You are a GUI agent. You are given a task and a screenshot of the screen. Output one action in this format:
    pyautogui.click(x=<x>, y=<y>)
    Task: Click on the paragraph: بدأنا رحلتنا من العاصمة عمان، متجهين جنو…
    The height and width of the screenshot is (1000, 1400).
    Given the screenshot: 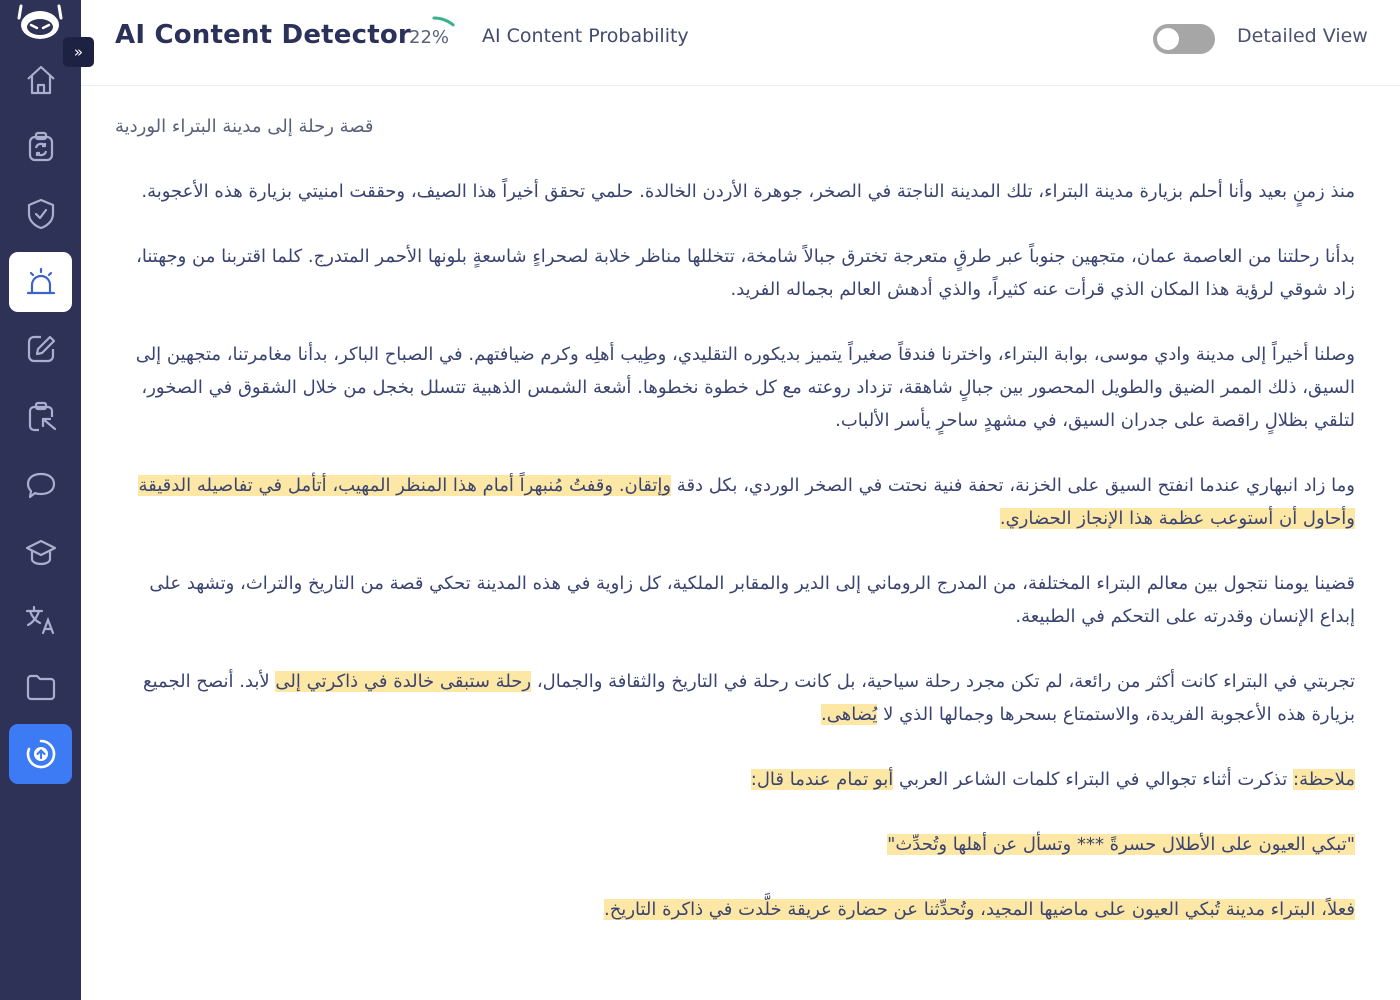 What is the action you would take?
    pyautogui.click(x=735, y=273)
    